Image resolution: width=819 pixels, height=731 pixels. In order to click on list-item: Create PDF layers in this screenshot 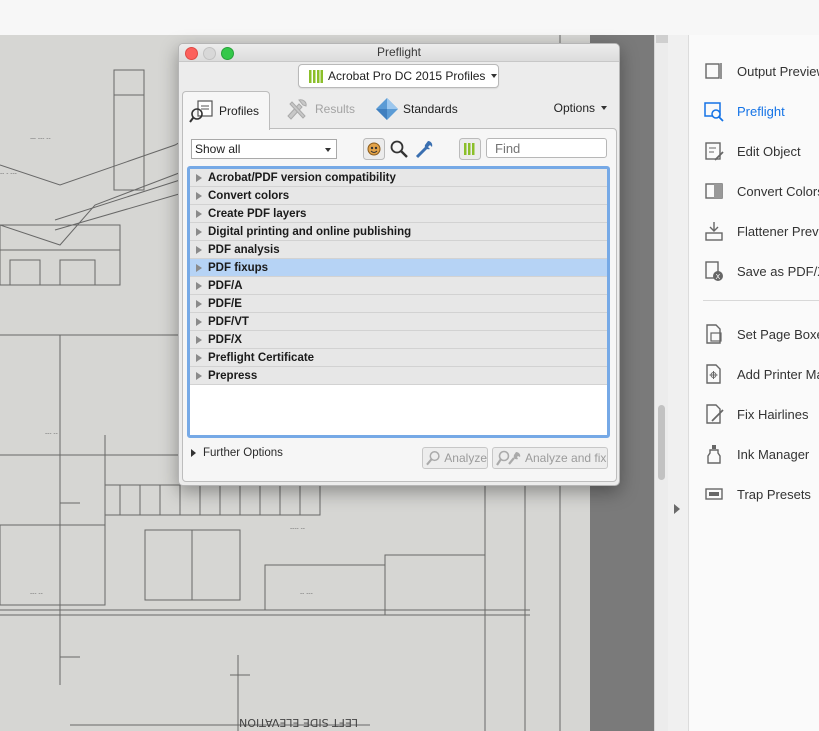, I will do `click(398, 214)`.